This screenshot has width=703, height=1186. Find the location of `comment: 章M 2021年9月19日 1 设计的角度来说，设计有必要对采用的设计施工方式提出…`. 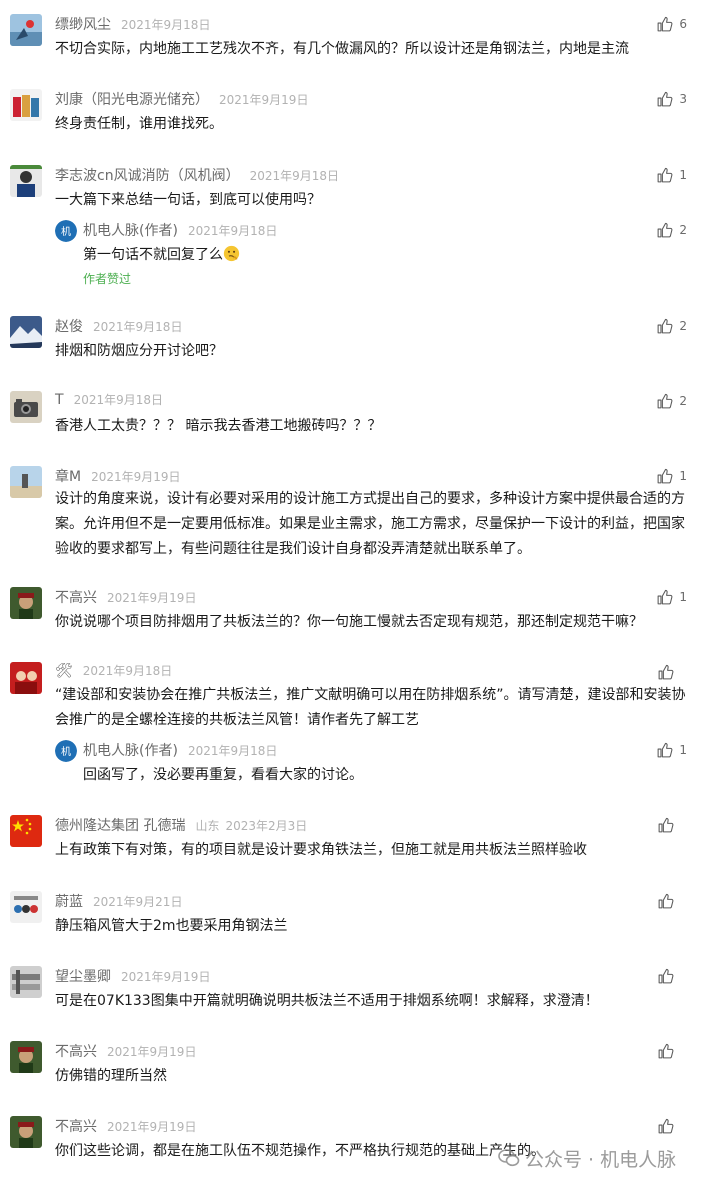

comment: 章M 2021年9月19日 1 设计的角度来说，设计有必要对采用的设计施工方式提出… is located at coordinates (351, 521).